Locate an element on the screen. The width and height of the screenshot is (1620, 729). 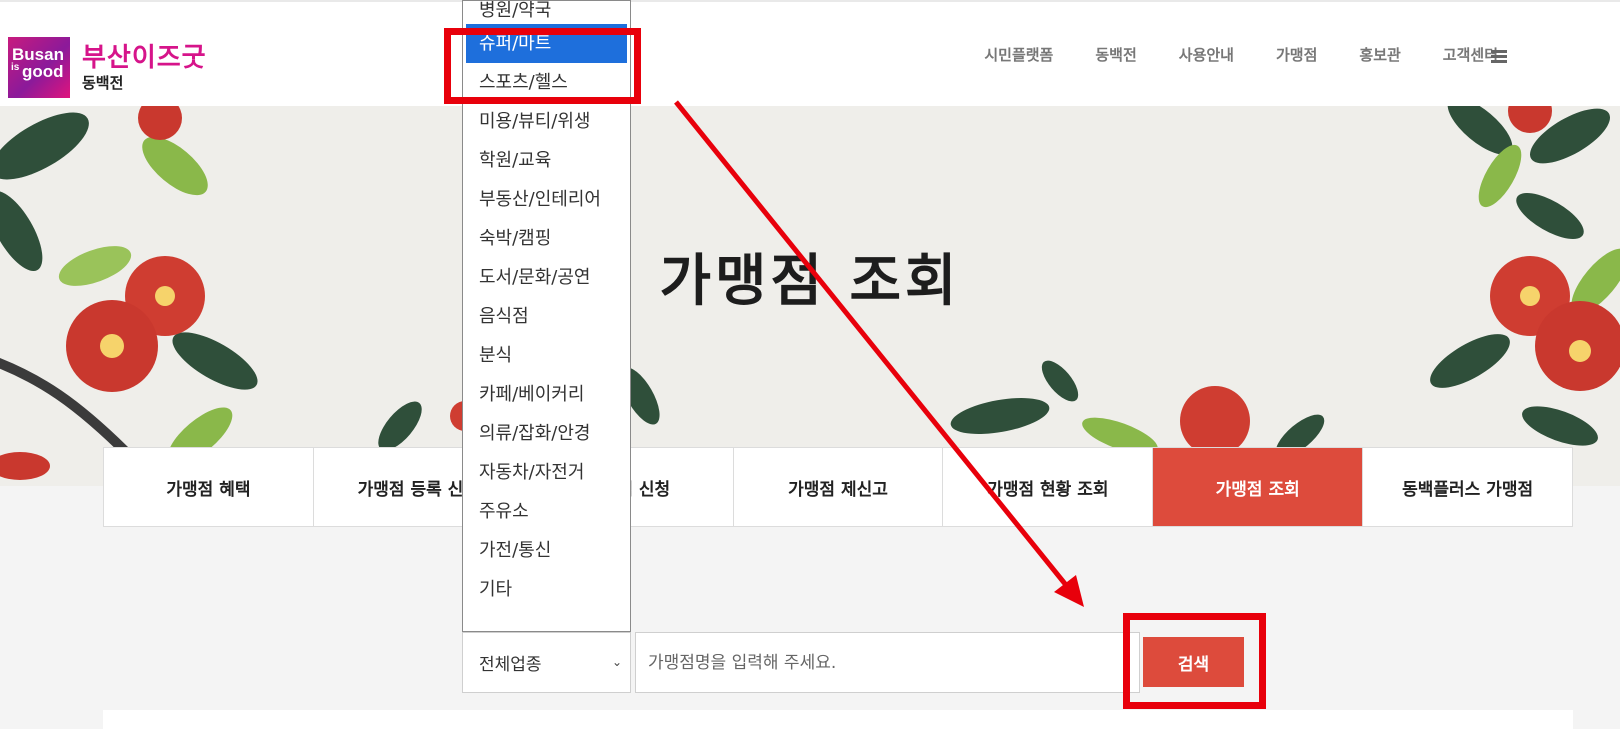
search-button: 검색 is located at coordinates (1193, 662).